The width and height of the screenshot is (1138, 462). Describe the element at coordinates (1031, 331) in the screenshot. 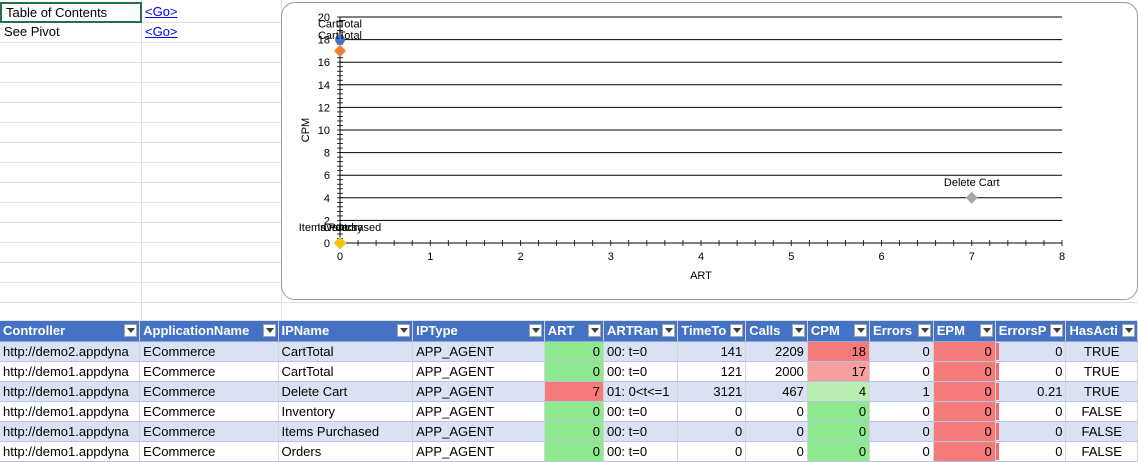

I see `column-header-errorsp: ErrorsP` at that location.